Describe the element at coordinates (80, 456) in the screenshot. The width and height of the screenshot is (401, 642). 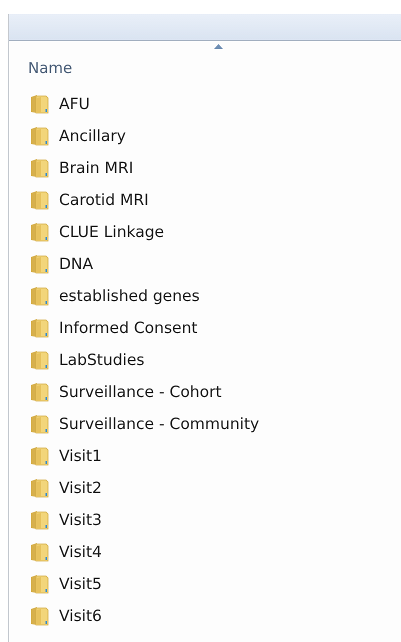
I see `folder-name: Visit1` at that location.